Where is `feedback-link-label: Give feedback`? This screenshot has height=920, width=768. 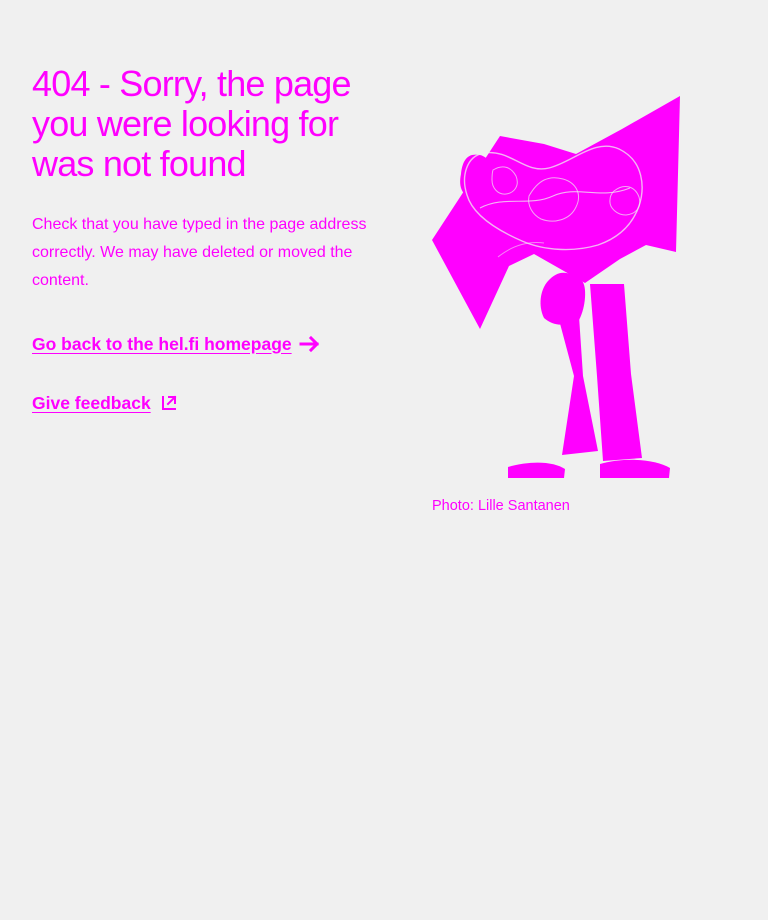
feedback-link-label: Give feedback is located at coordinates (91, 402).